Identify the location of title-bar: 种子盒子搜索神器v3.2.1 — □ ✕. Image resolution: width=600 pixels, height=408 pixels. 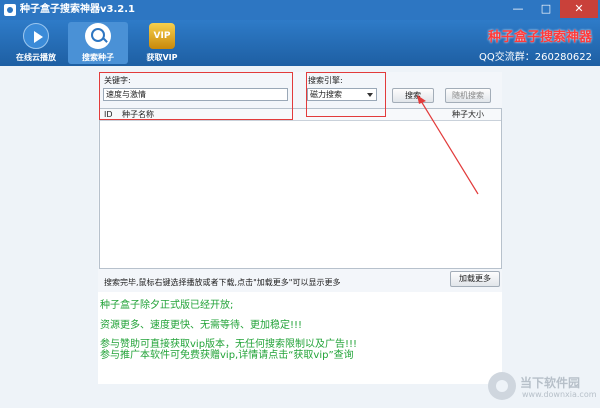
(300, 10).